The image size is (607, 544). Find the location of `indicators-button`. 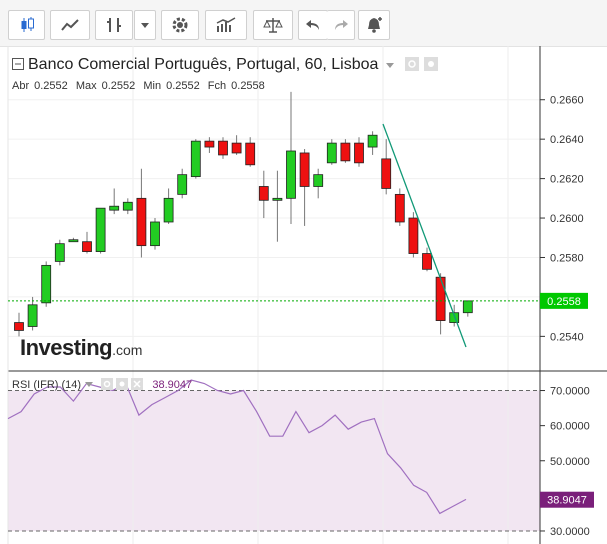

indicators-button is located at coordinates (226, 25).